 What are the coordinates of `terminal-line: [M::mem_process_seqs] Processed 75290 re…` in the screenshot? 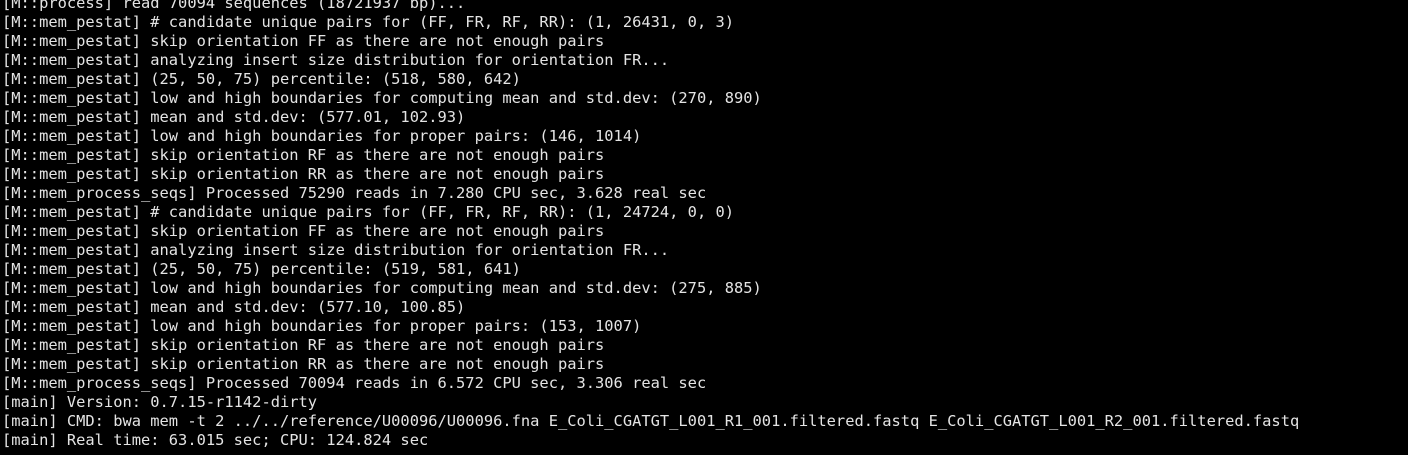 It's located at (354, 193).